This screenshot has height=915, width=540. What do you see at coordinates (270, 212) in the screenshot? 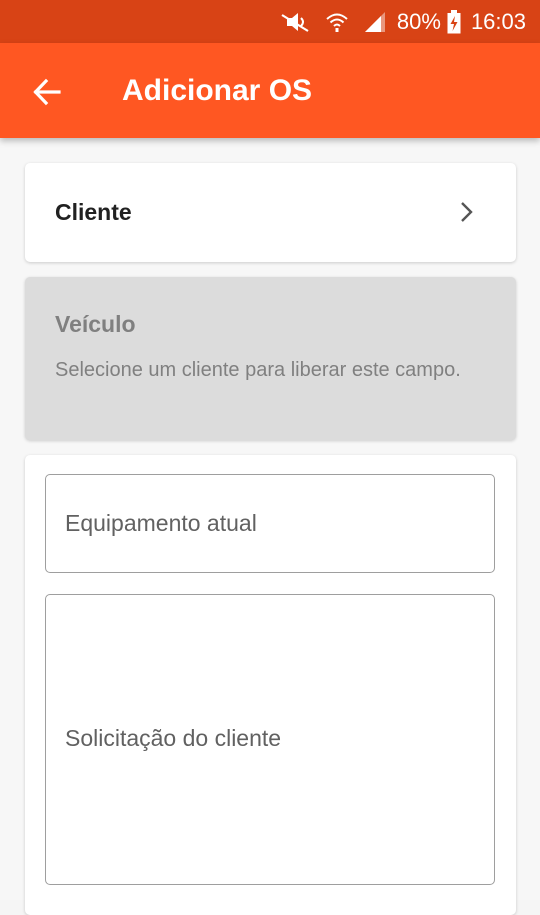
I see `cliente-selector: Cliente` at bounding box center [270, 212].